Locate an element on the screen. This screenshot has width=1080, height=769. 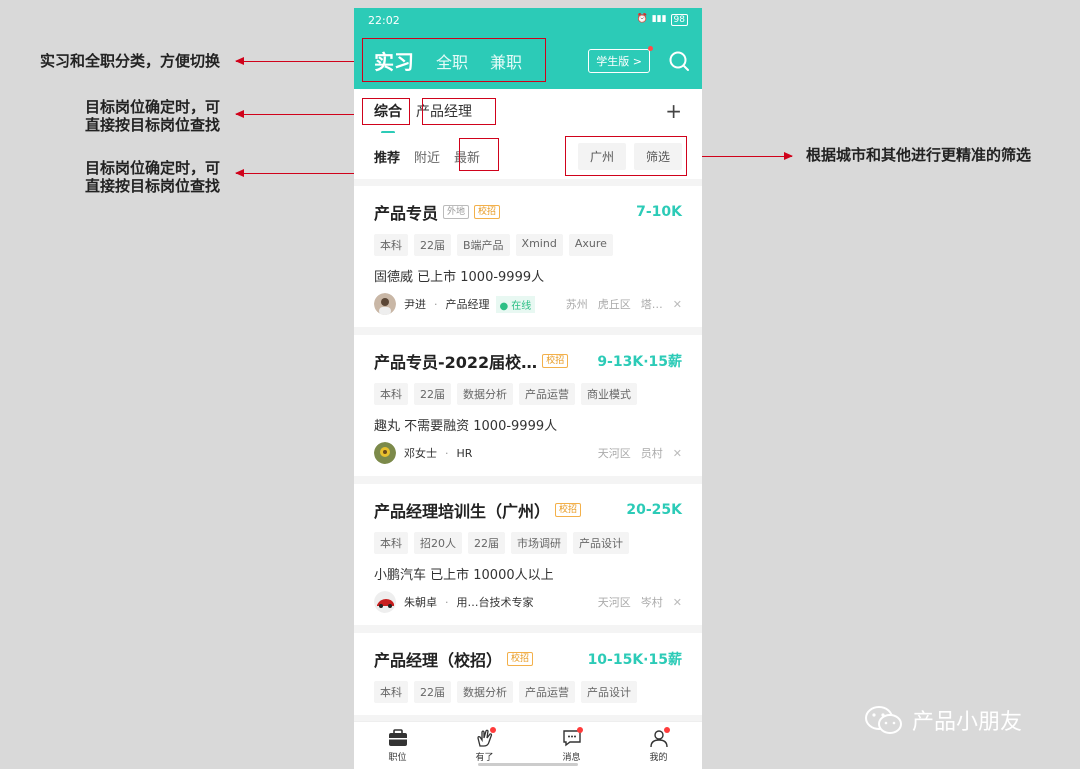
recruiter-role: 用…台技术专家 is located at coordinates (495, 602).